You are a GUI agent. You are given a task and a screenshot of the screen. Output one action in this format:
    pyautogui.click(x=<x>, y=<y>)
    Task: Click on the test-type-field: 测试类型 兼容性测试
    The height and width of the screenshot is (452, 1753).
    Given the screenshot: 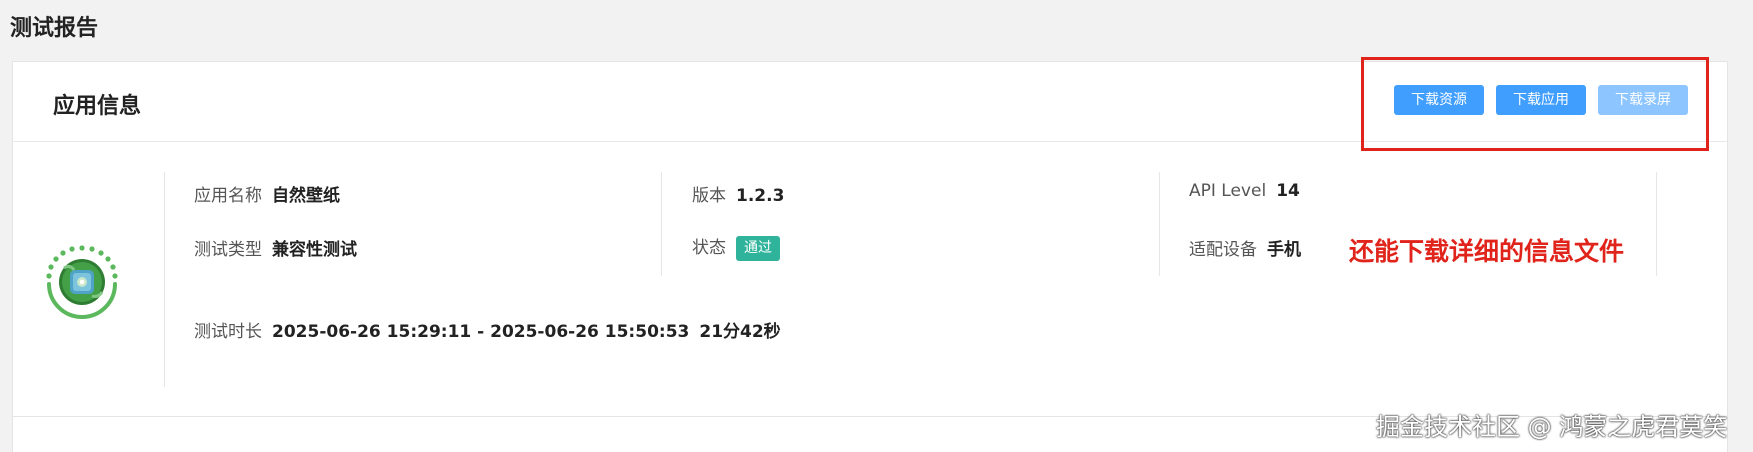 What is the action you would take?
    pyautogui.click(x=275, y=247)
    